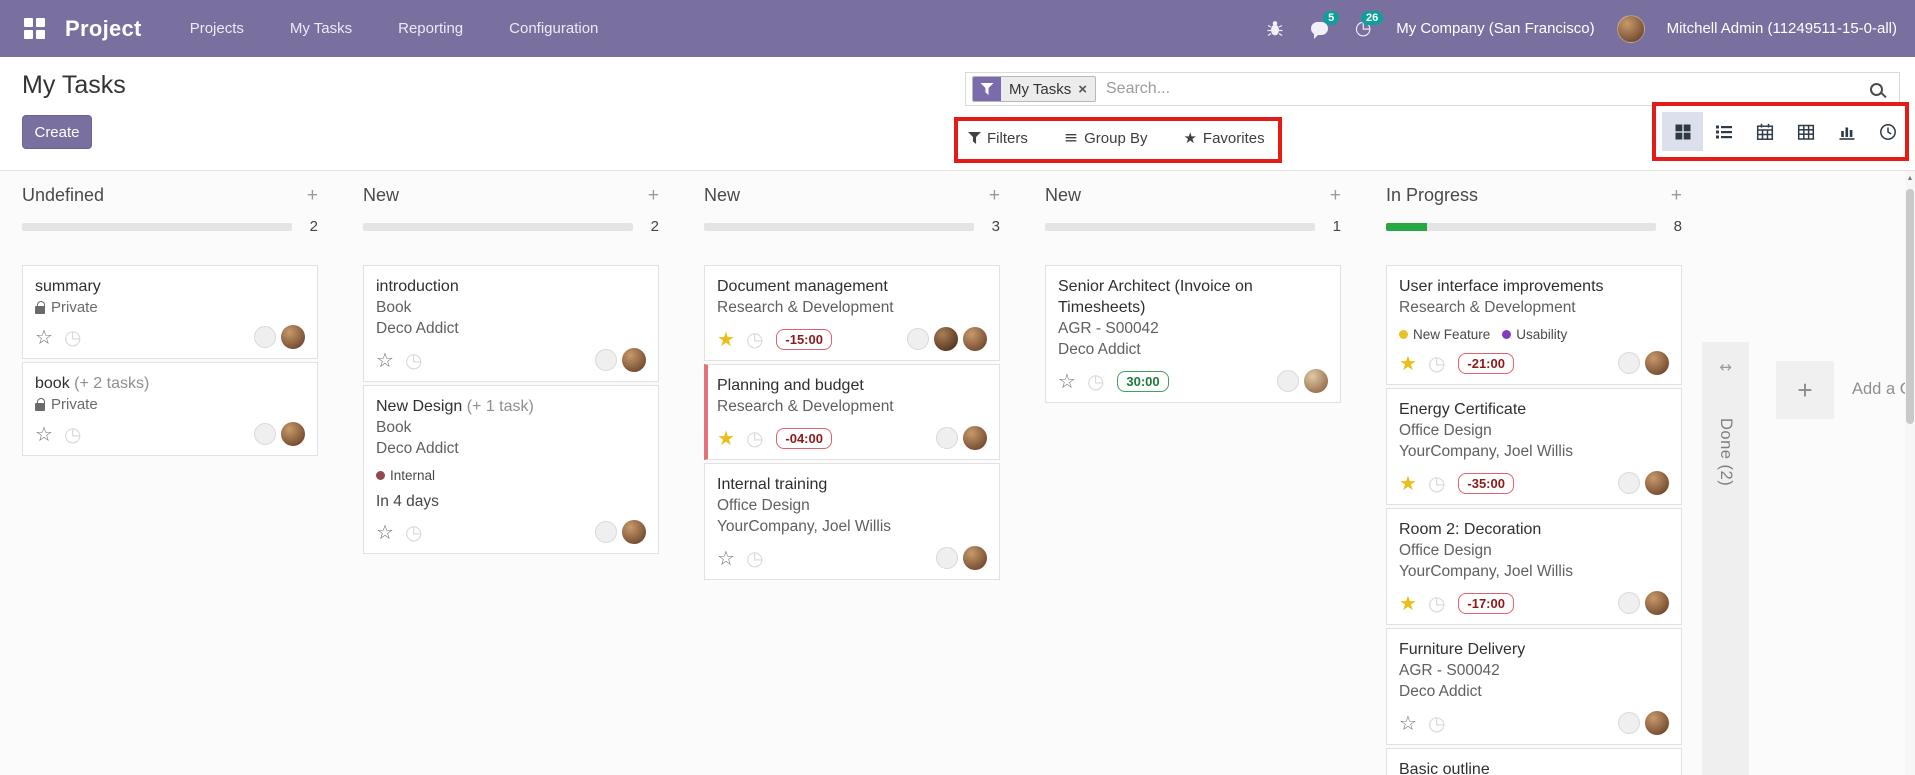 This screenshot has width=1915, height=775. Describe the element at coordinates (1805, 390) in the screenshot. I see `add-column-button: +` at that location.